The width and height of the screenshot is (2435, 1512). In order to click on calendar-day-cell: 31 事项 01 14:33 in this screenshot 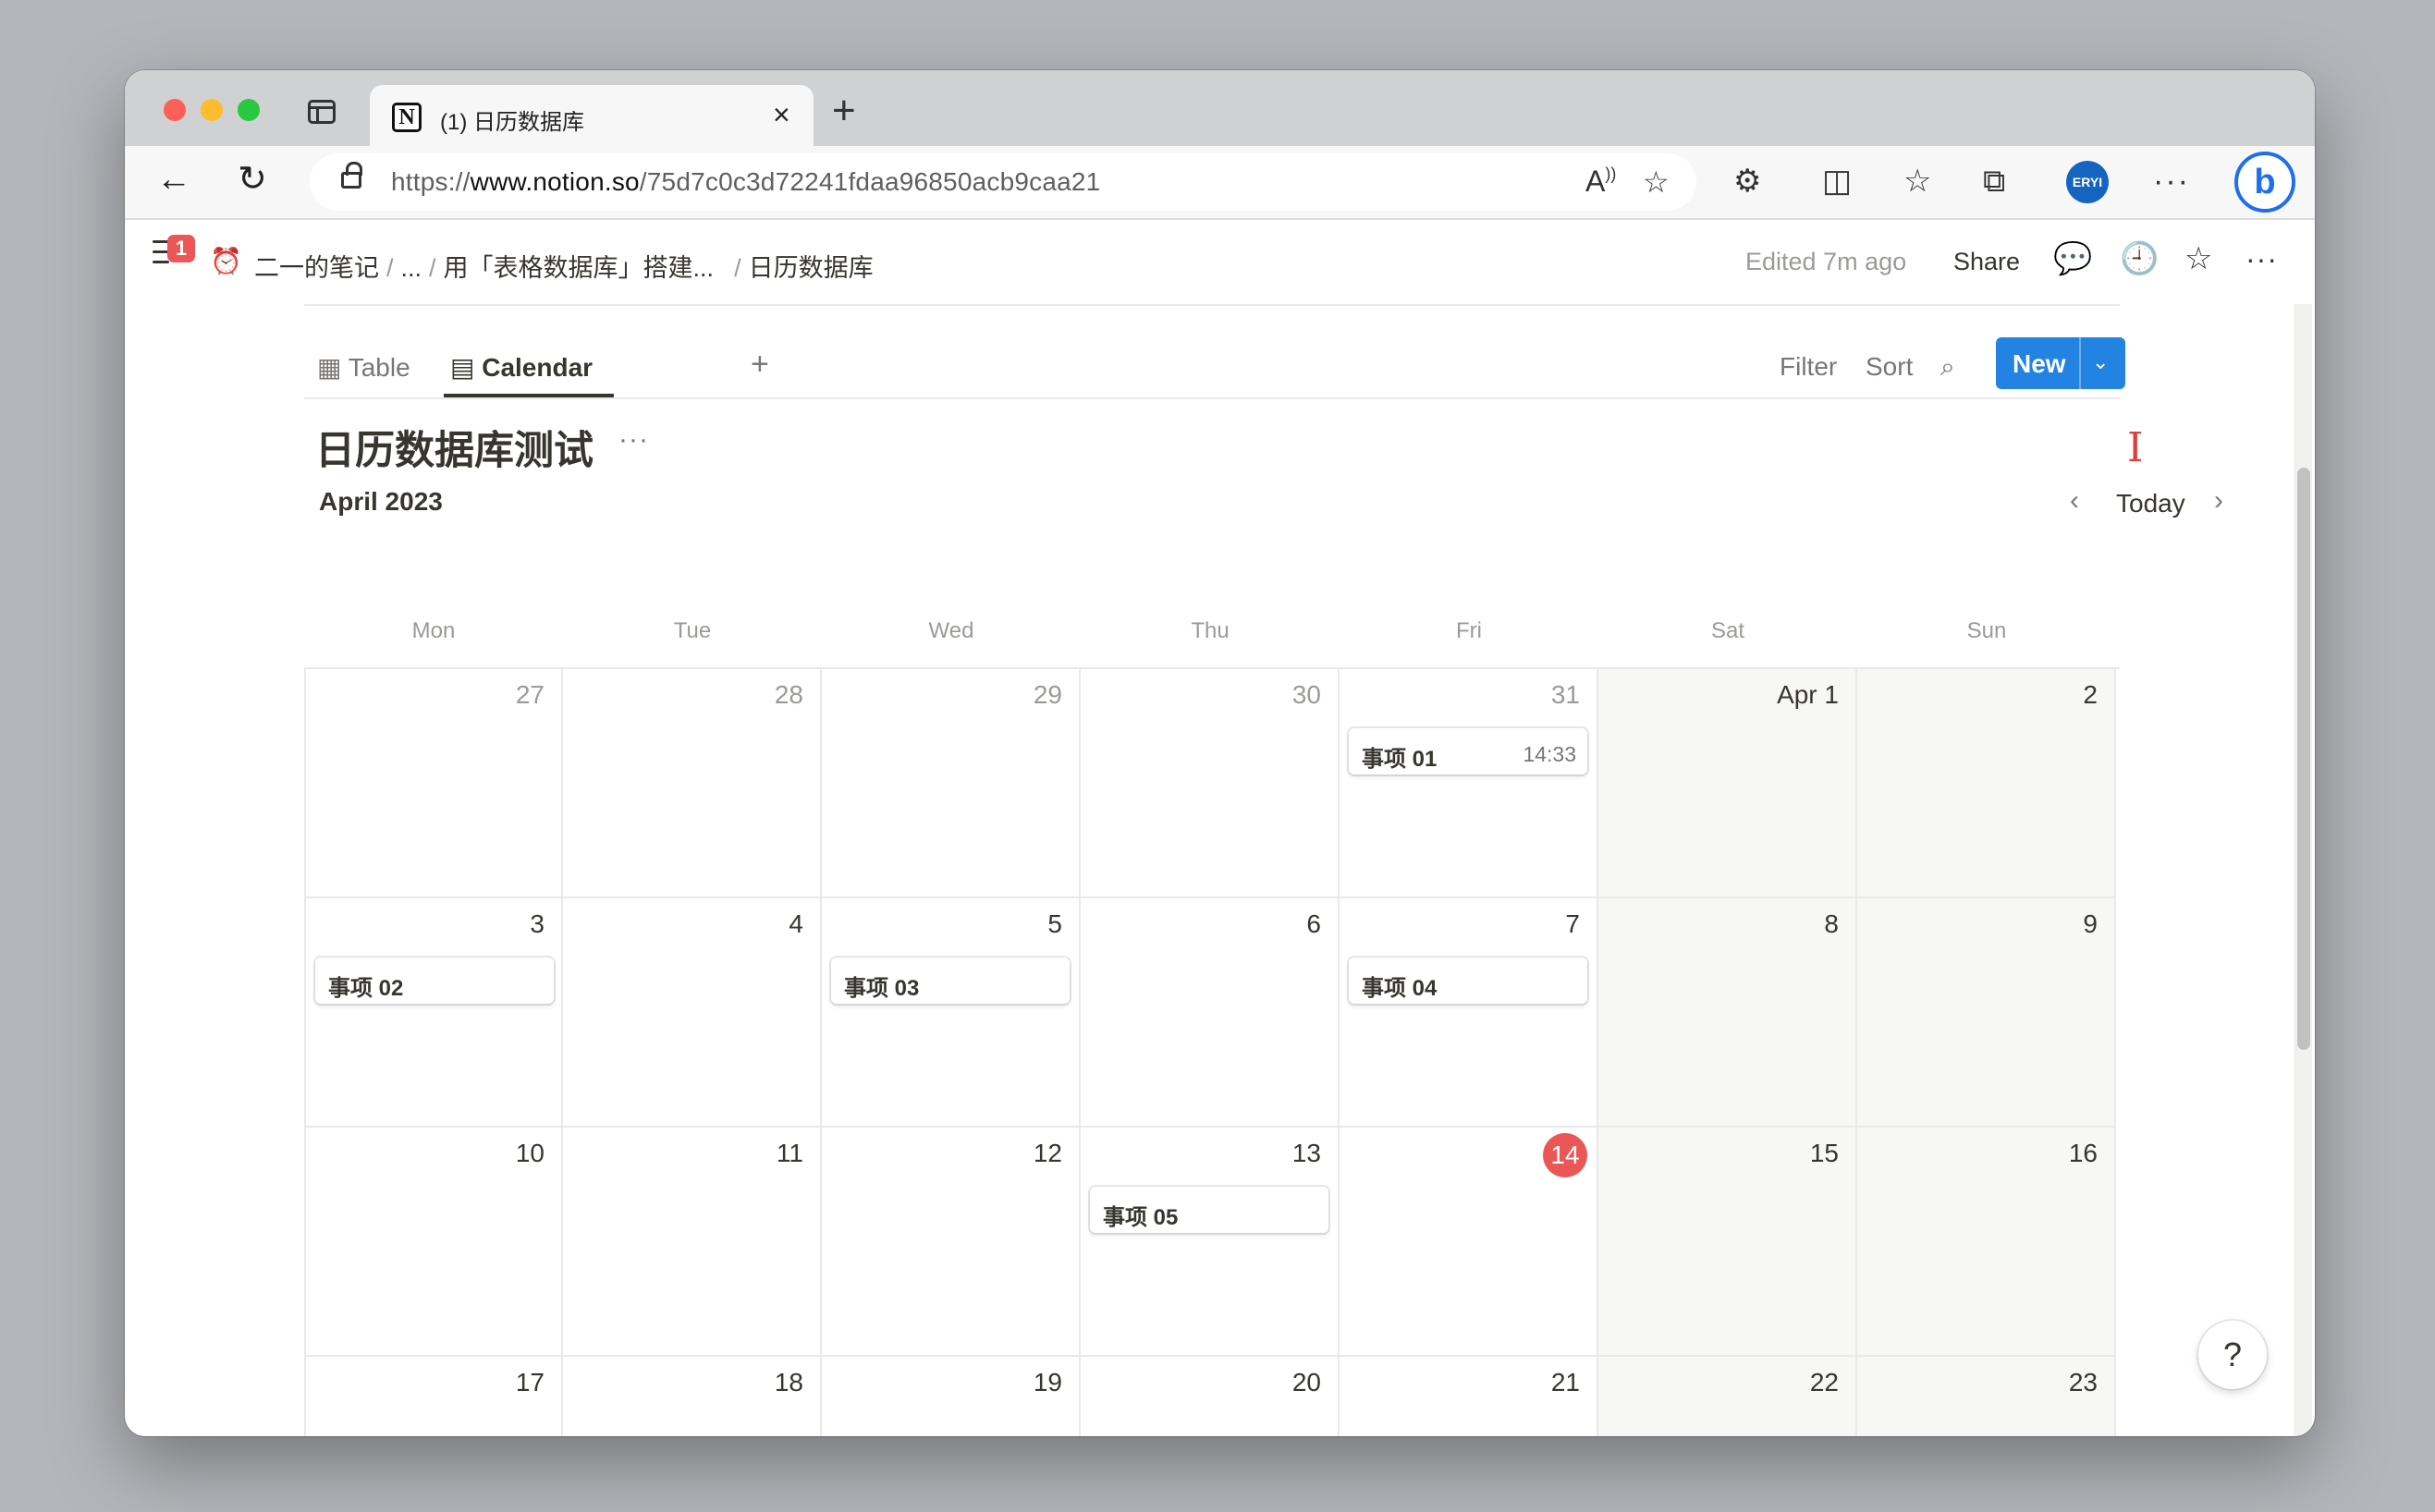, I will do `click(1469, 784)`.